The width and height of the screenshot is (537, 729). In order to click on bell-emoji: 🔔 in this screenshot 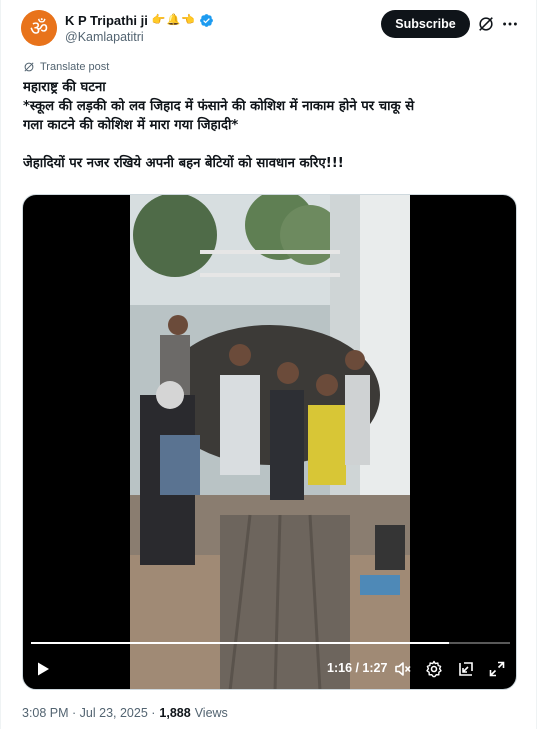, I will do `click(173, 20)`.